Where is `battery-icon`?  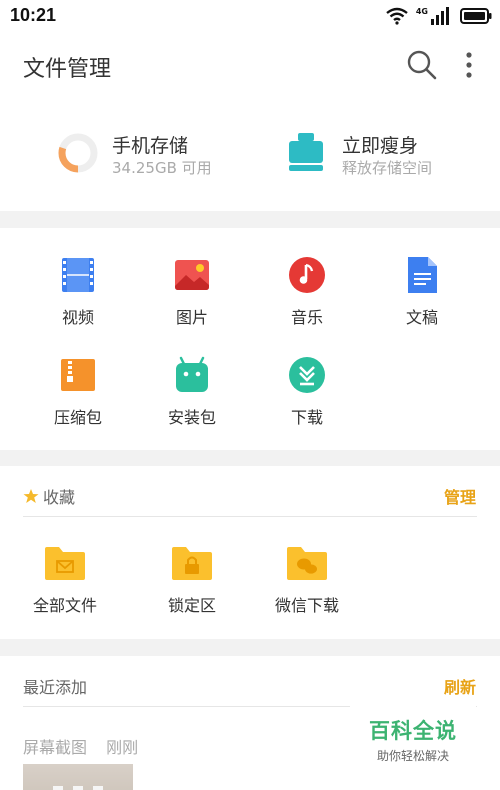 battery-icon is located at coordinates (476, 16).